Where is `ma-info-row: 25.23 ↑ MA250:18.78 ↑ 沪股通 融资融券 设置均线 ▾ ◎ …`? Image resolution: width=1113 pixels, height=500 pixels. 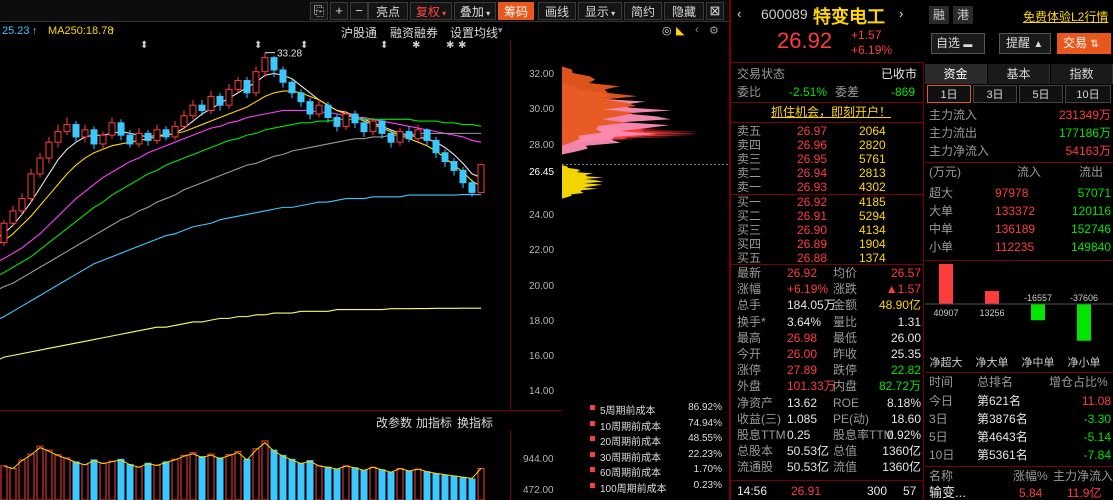 ma-info-row: 25.23 ↑ MA250:18.78 ↑ 沪股通 融资融券 设置均线 ▾ ◎ … is located at coordinates (364, 32).